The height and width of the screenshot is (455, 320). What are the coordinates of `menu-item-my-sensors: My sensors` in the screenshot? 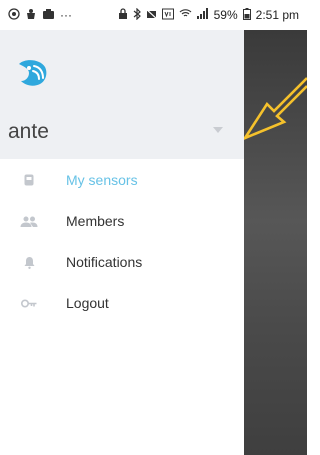 It's located at (122, 179).